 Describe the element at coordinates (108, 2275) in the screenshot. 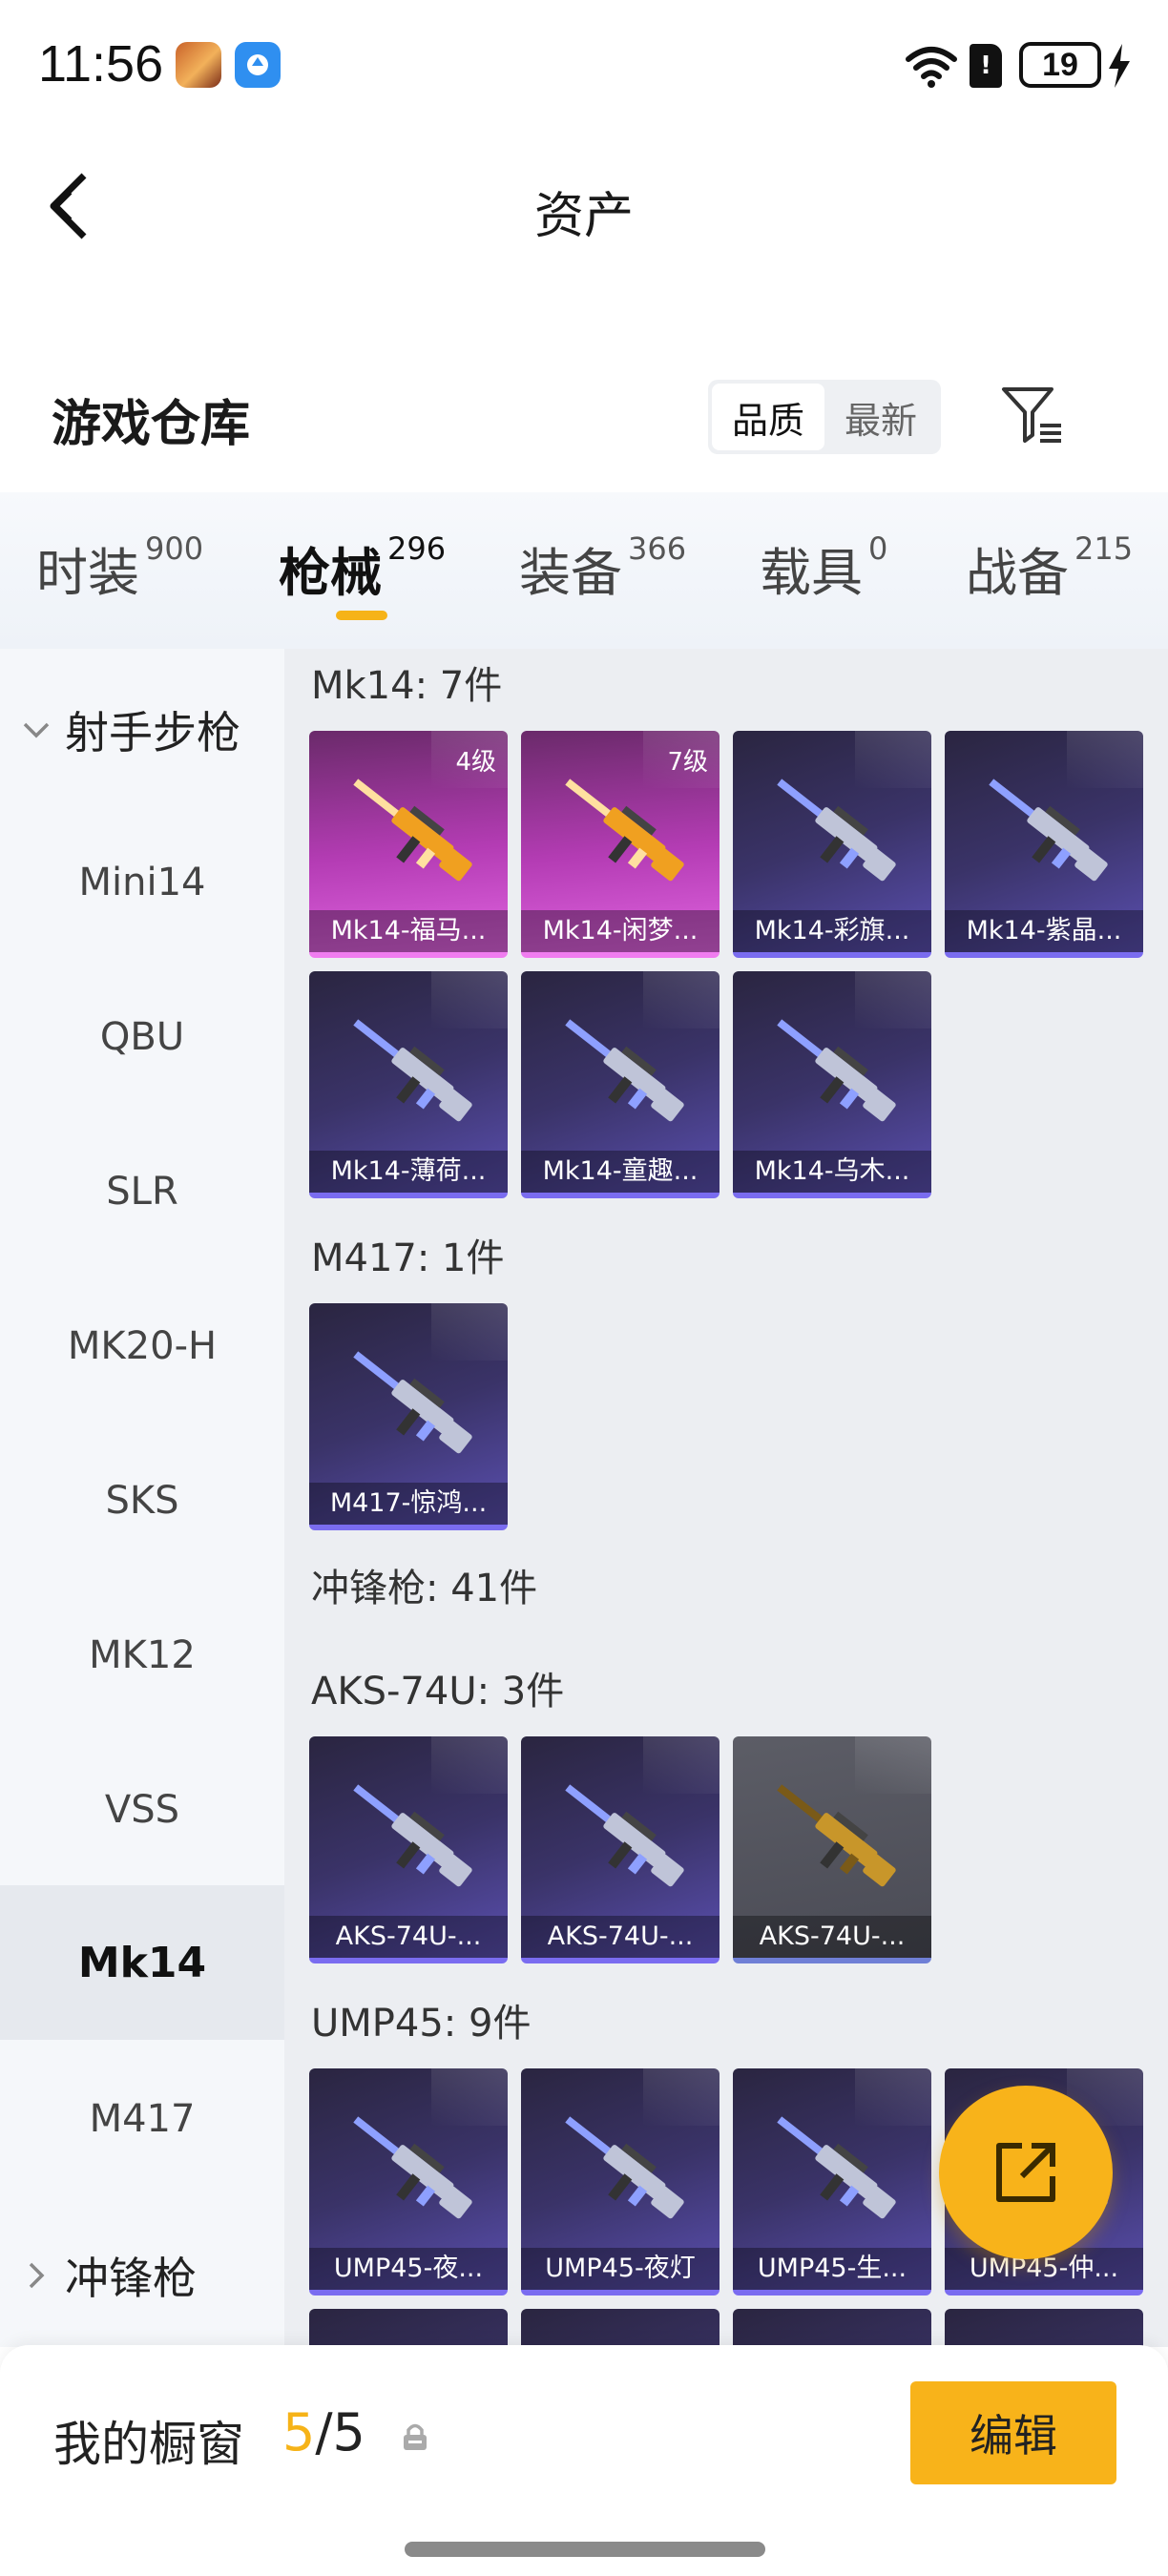

I see `sidebar-group-smg: 冲锋枪` at that location.